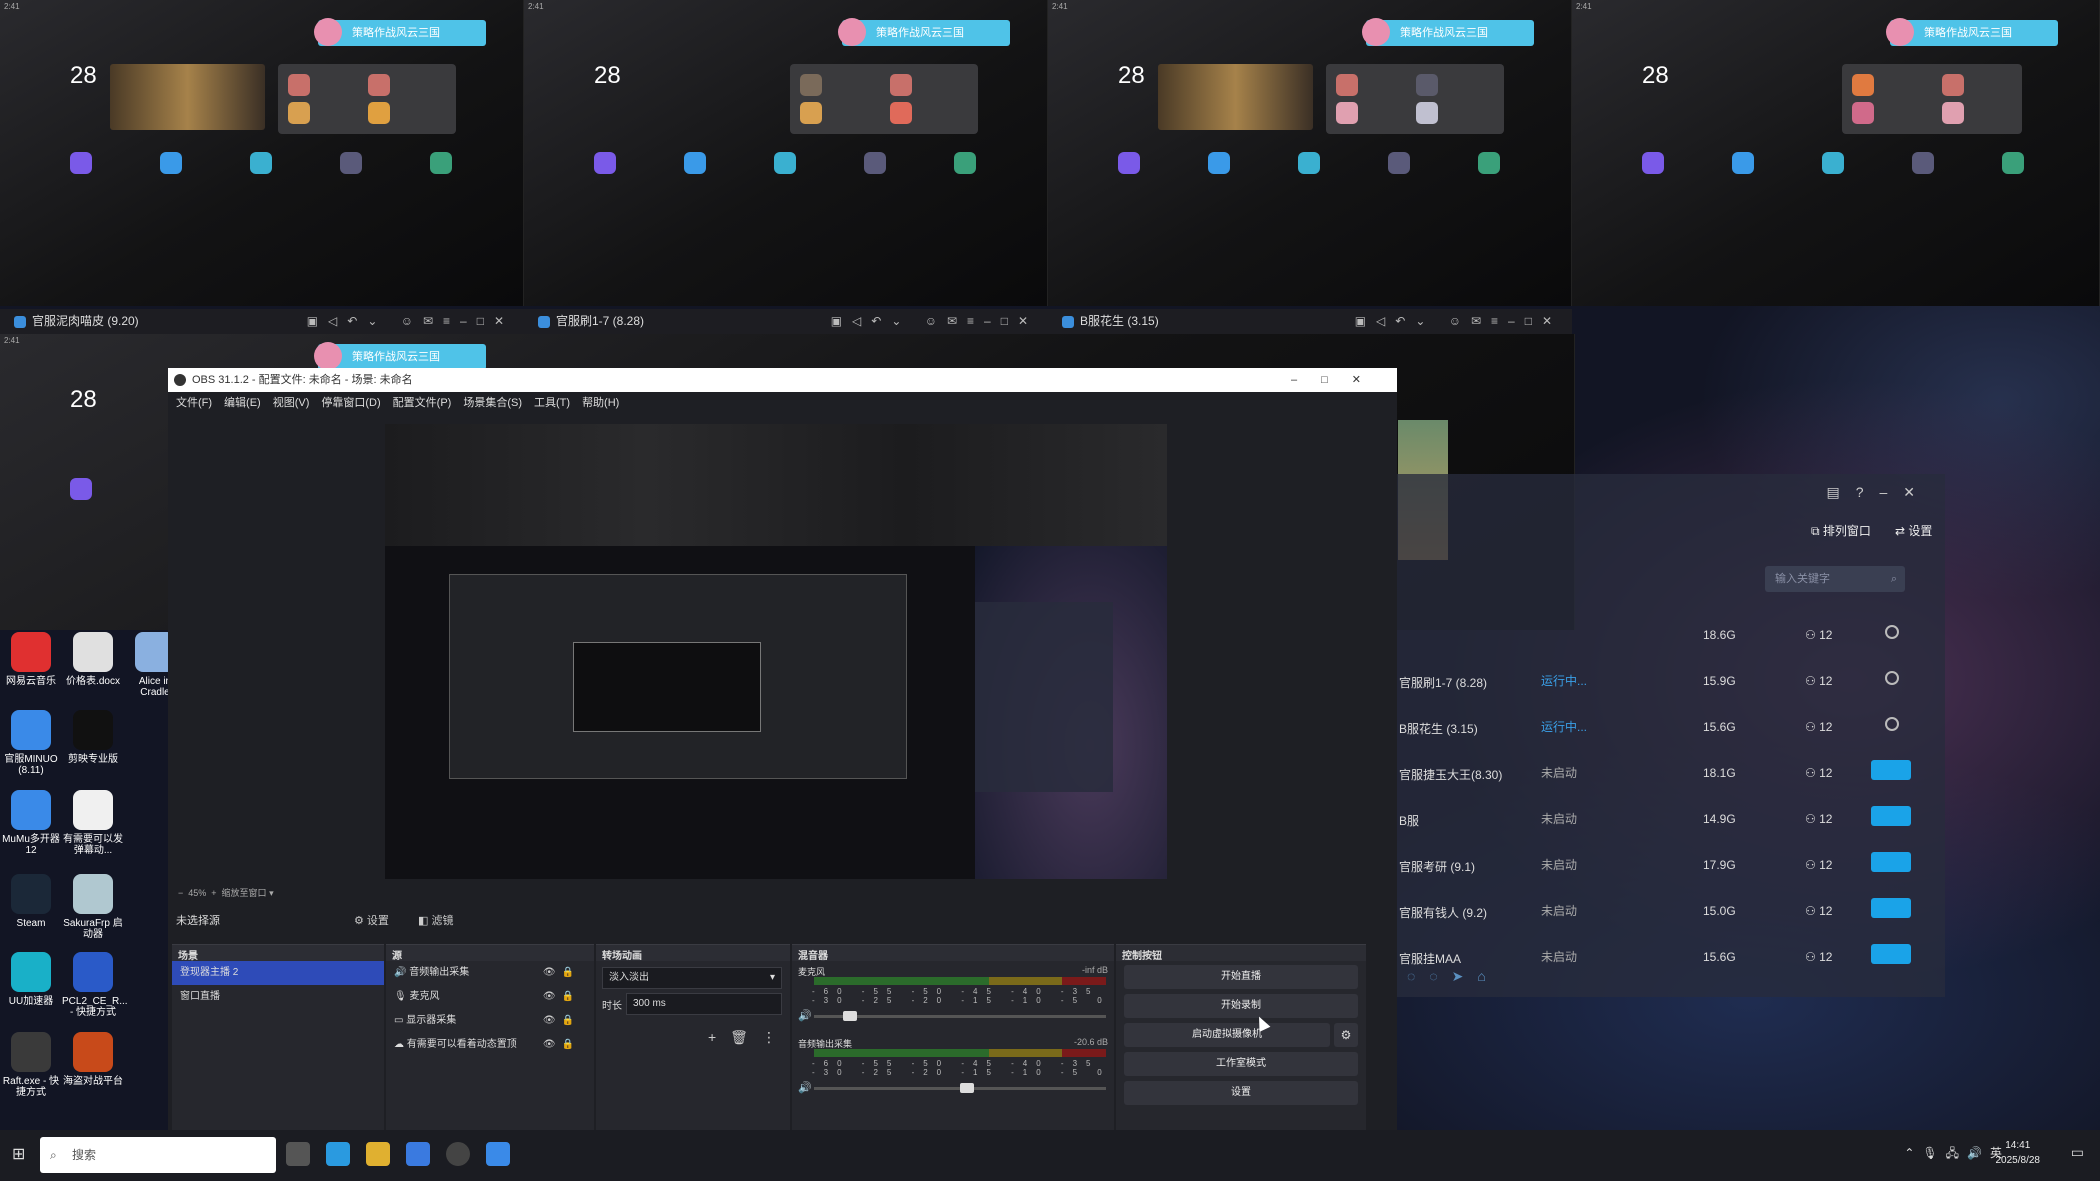 The image size is (2100, 1181). What do you see at coordinates (1670, 821) in the screenshot?
I see `instance-row: B服 未启动 14.9G ⚇ 12` at bounding box center [1670, 821].